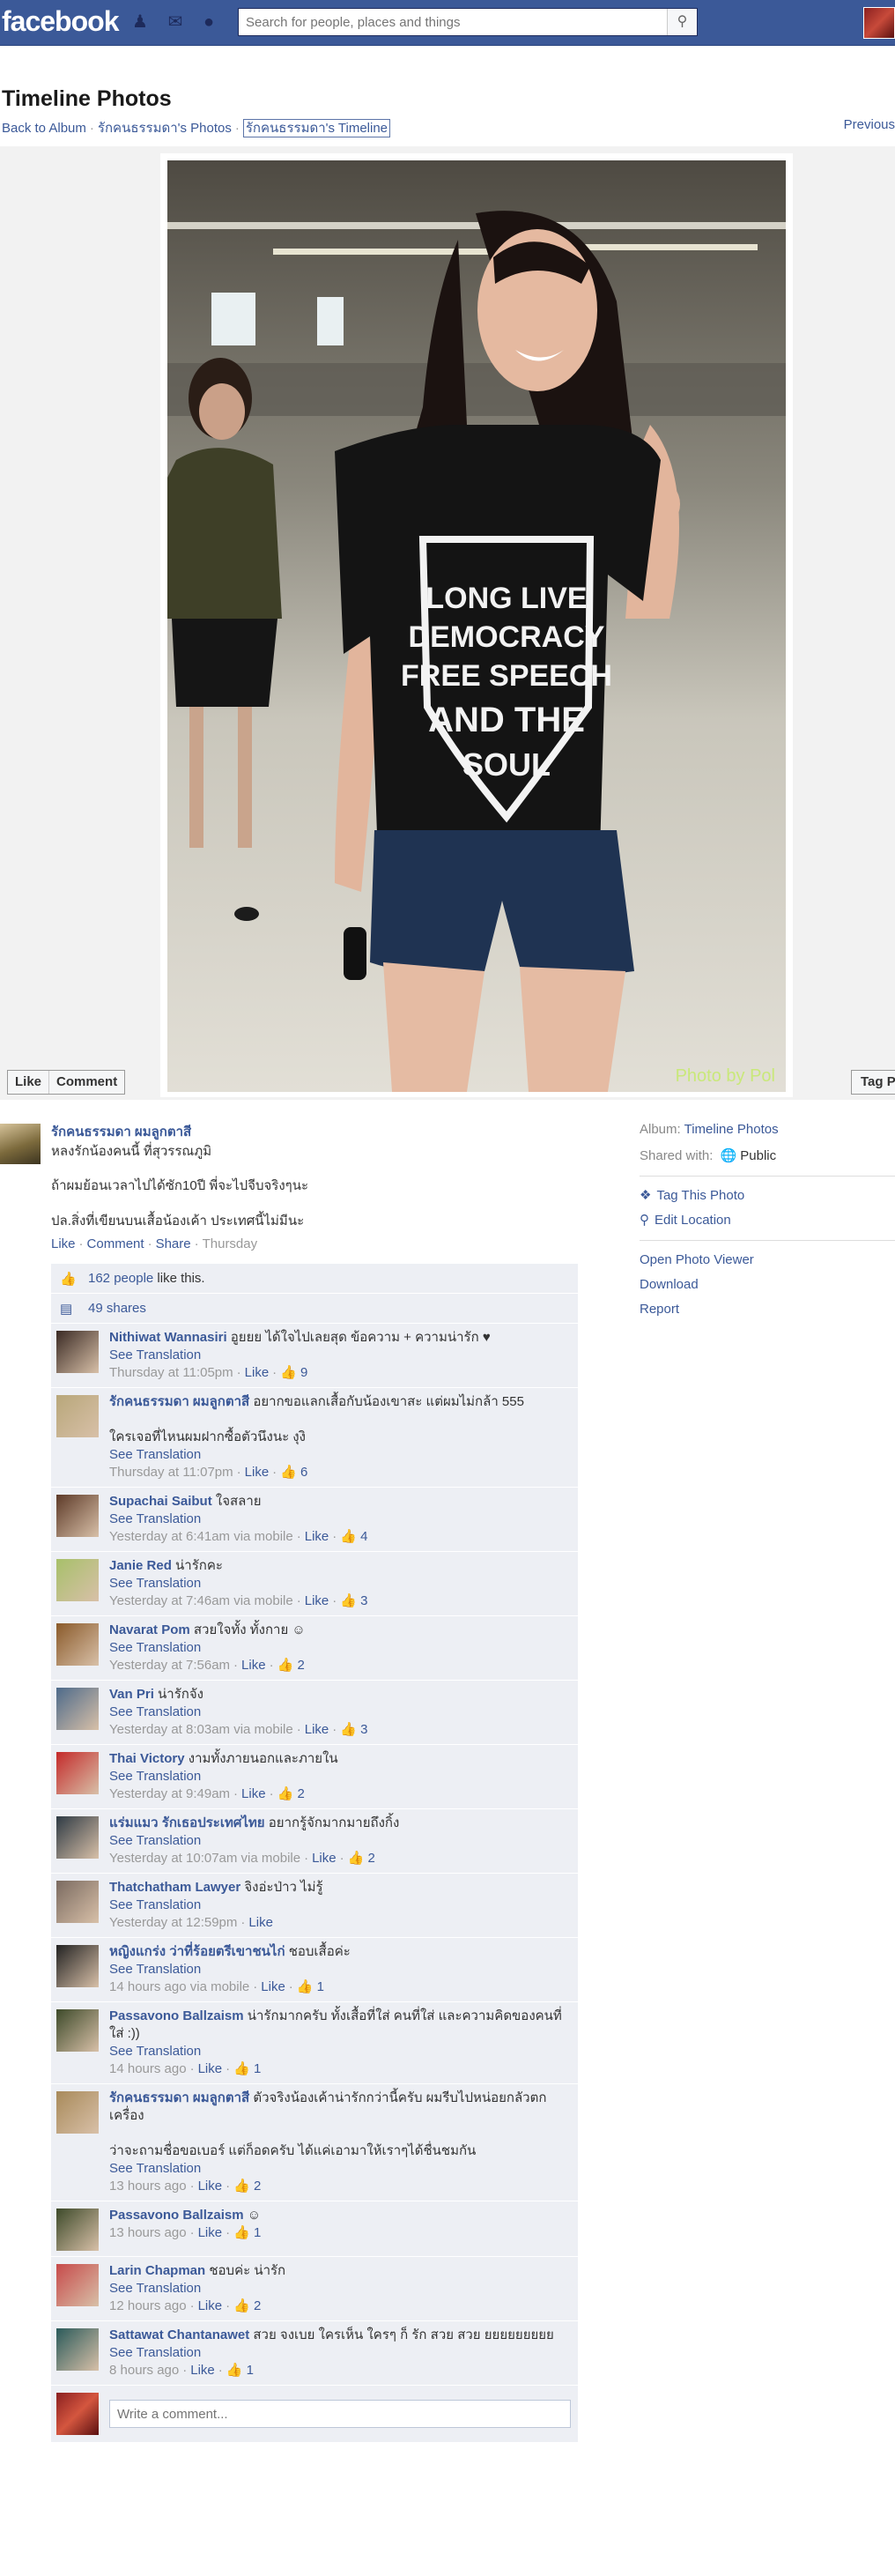 The width and height of the screenshot is (895, 2576). I want to click on photos-link: รักคนธรรมดา's Photos, so click(165, 128).